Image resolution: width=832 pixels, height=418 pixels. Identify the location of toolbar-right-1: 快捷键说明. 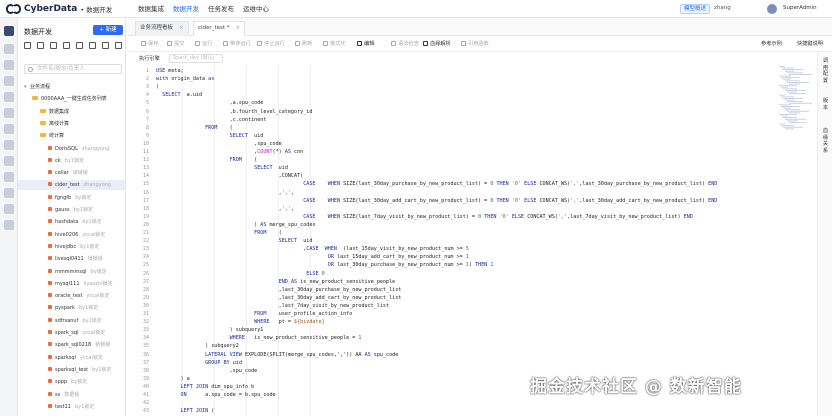
(810, 44).